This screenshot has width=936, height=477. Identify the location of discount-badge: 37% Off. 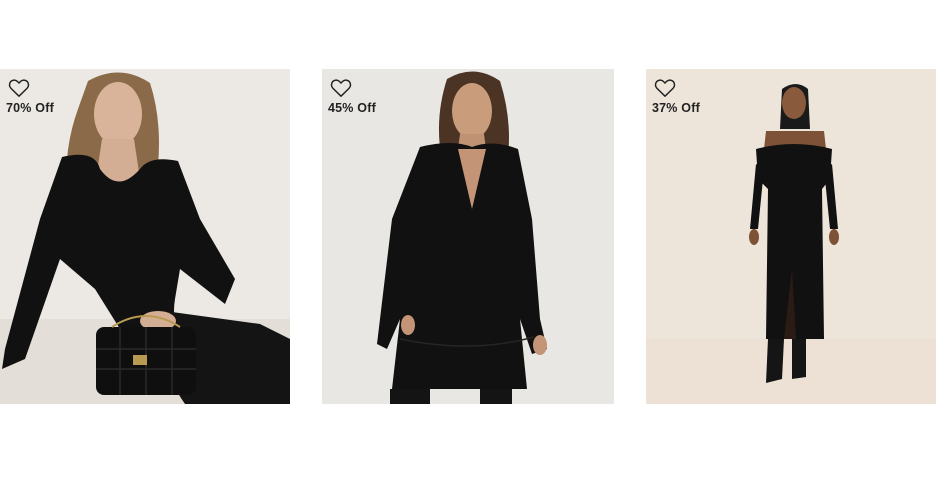
(676, 108).